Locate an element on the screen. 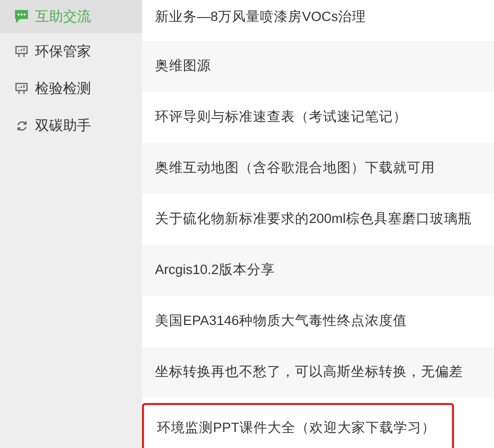 Image resolution: width=494 pixels, height=448 pixels. chat-bubble-icon is located at coordinates (21, 16).